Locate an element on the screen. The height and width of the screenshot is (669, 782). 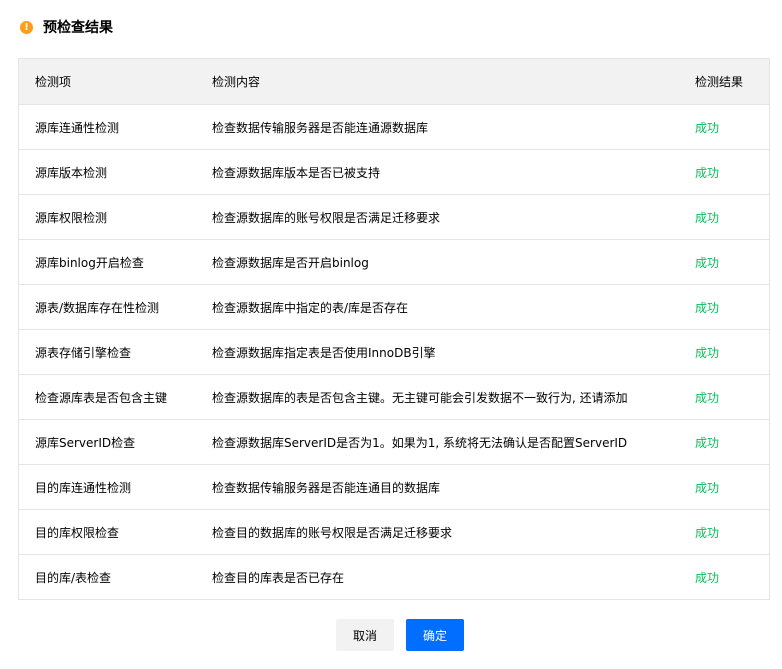
row-content: 检查源数据库的表是否包含主键。无主键可能会引发数据不一致行为, 还请添加 is located at coordinates (420, 397).